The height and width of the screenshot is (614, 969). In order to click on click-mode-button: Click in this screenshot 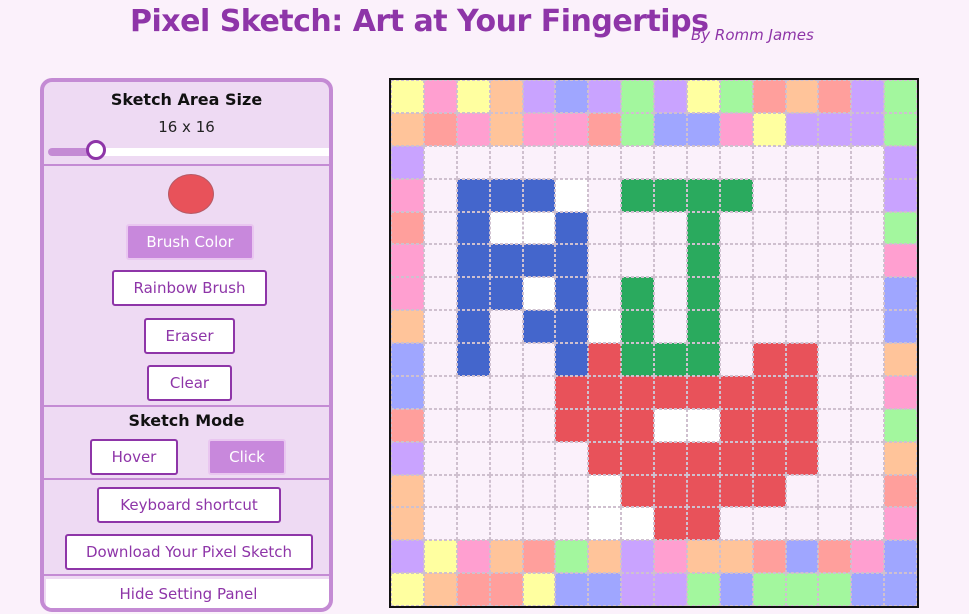, I will do `click(247, 457)`.